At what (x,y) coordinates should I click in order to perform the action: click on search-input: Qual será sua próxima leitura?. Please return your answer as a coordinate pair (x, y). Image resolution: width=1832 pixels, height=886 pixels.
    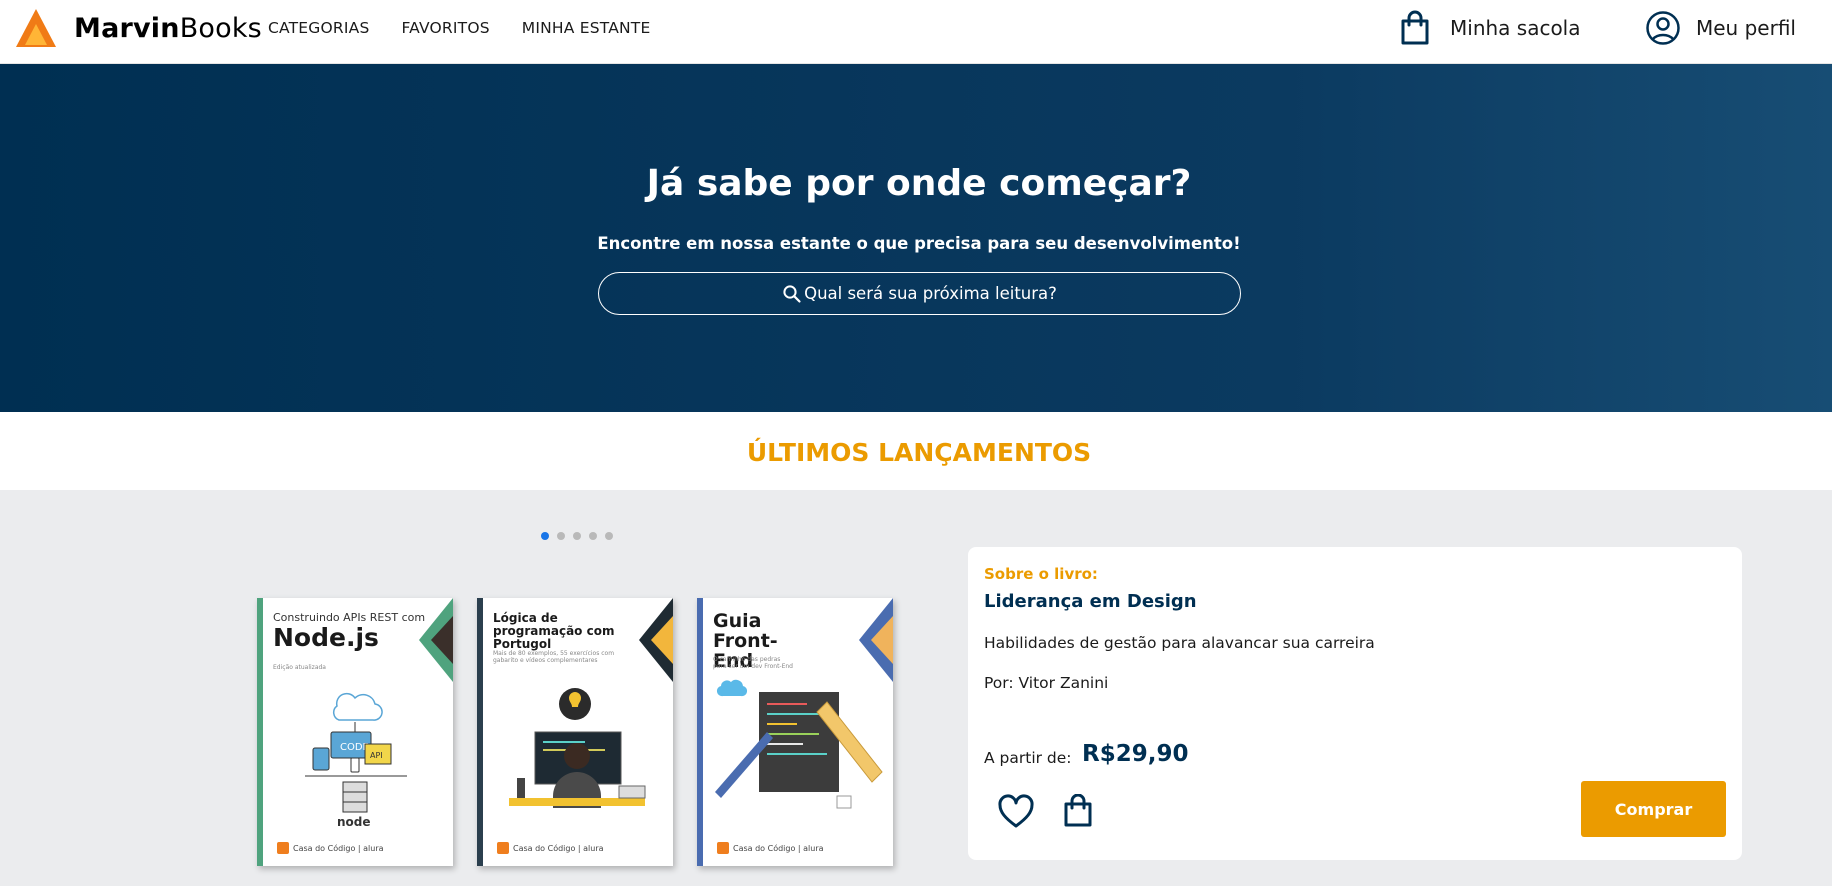
    Looking at the image, I should click on (919, 293).